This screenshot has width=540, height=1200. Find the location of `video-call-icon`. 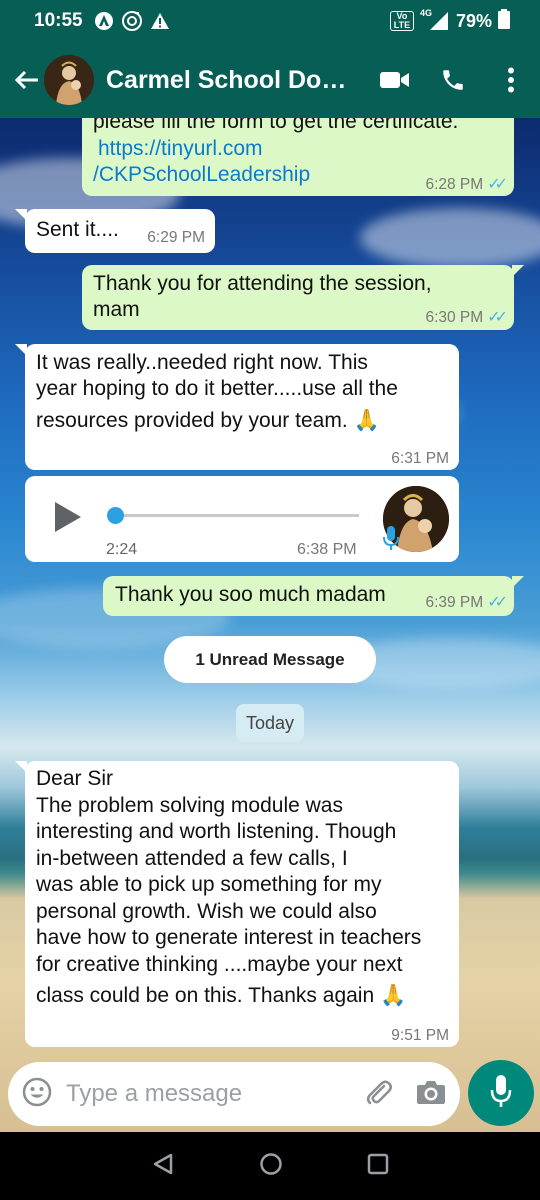

video-call-icon is located at coordinates (395, 80).